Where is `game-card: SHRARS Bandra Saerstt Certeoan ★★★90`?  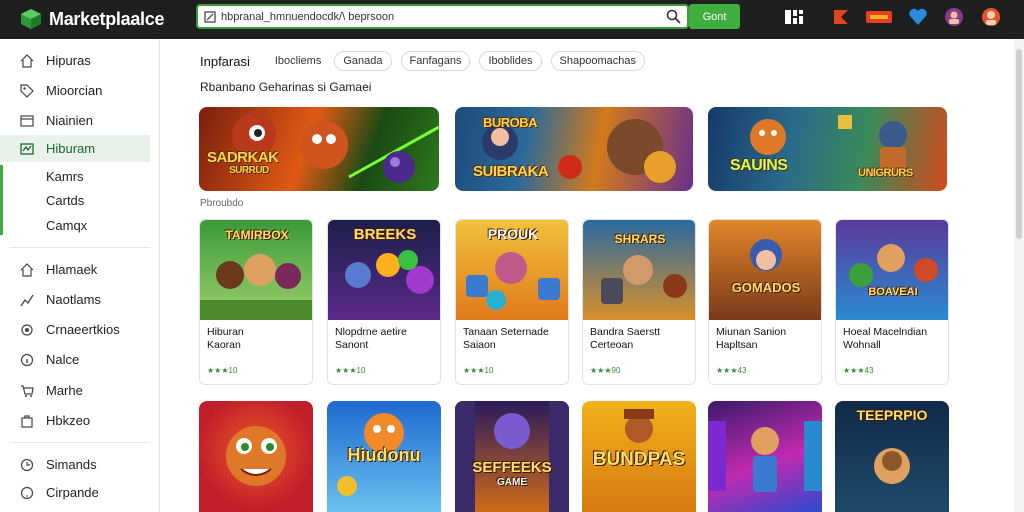 game-card: SHRARS Bandra Saerstt Certeoan ★★★90 is located at coordinates (639, 302).